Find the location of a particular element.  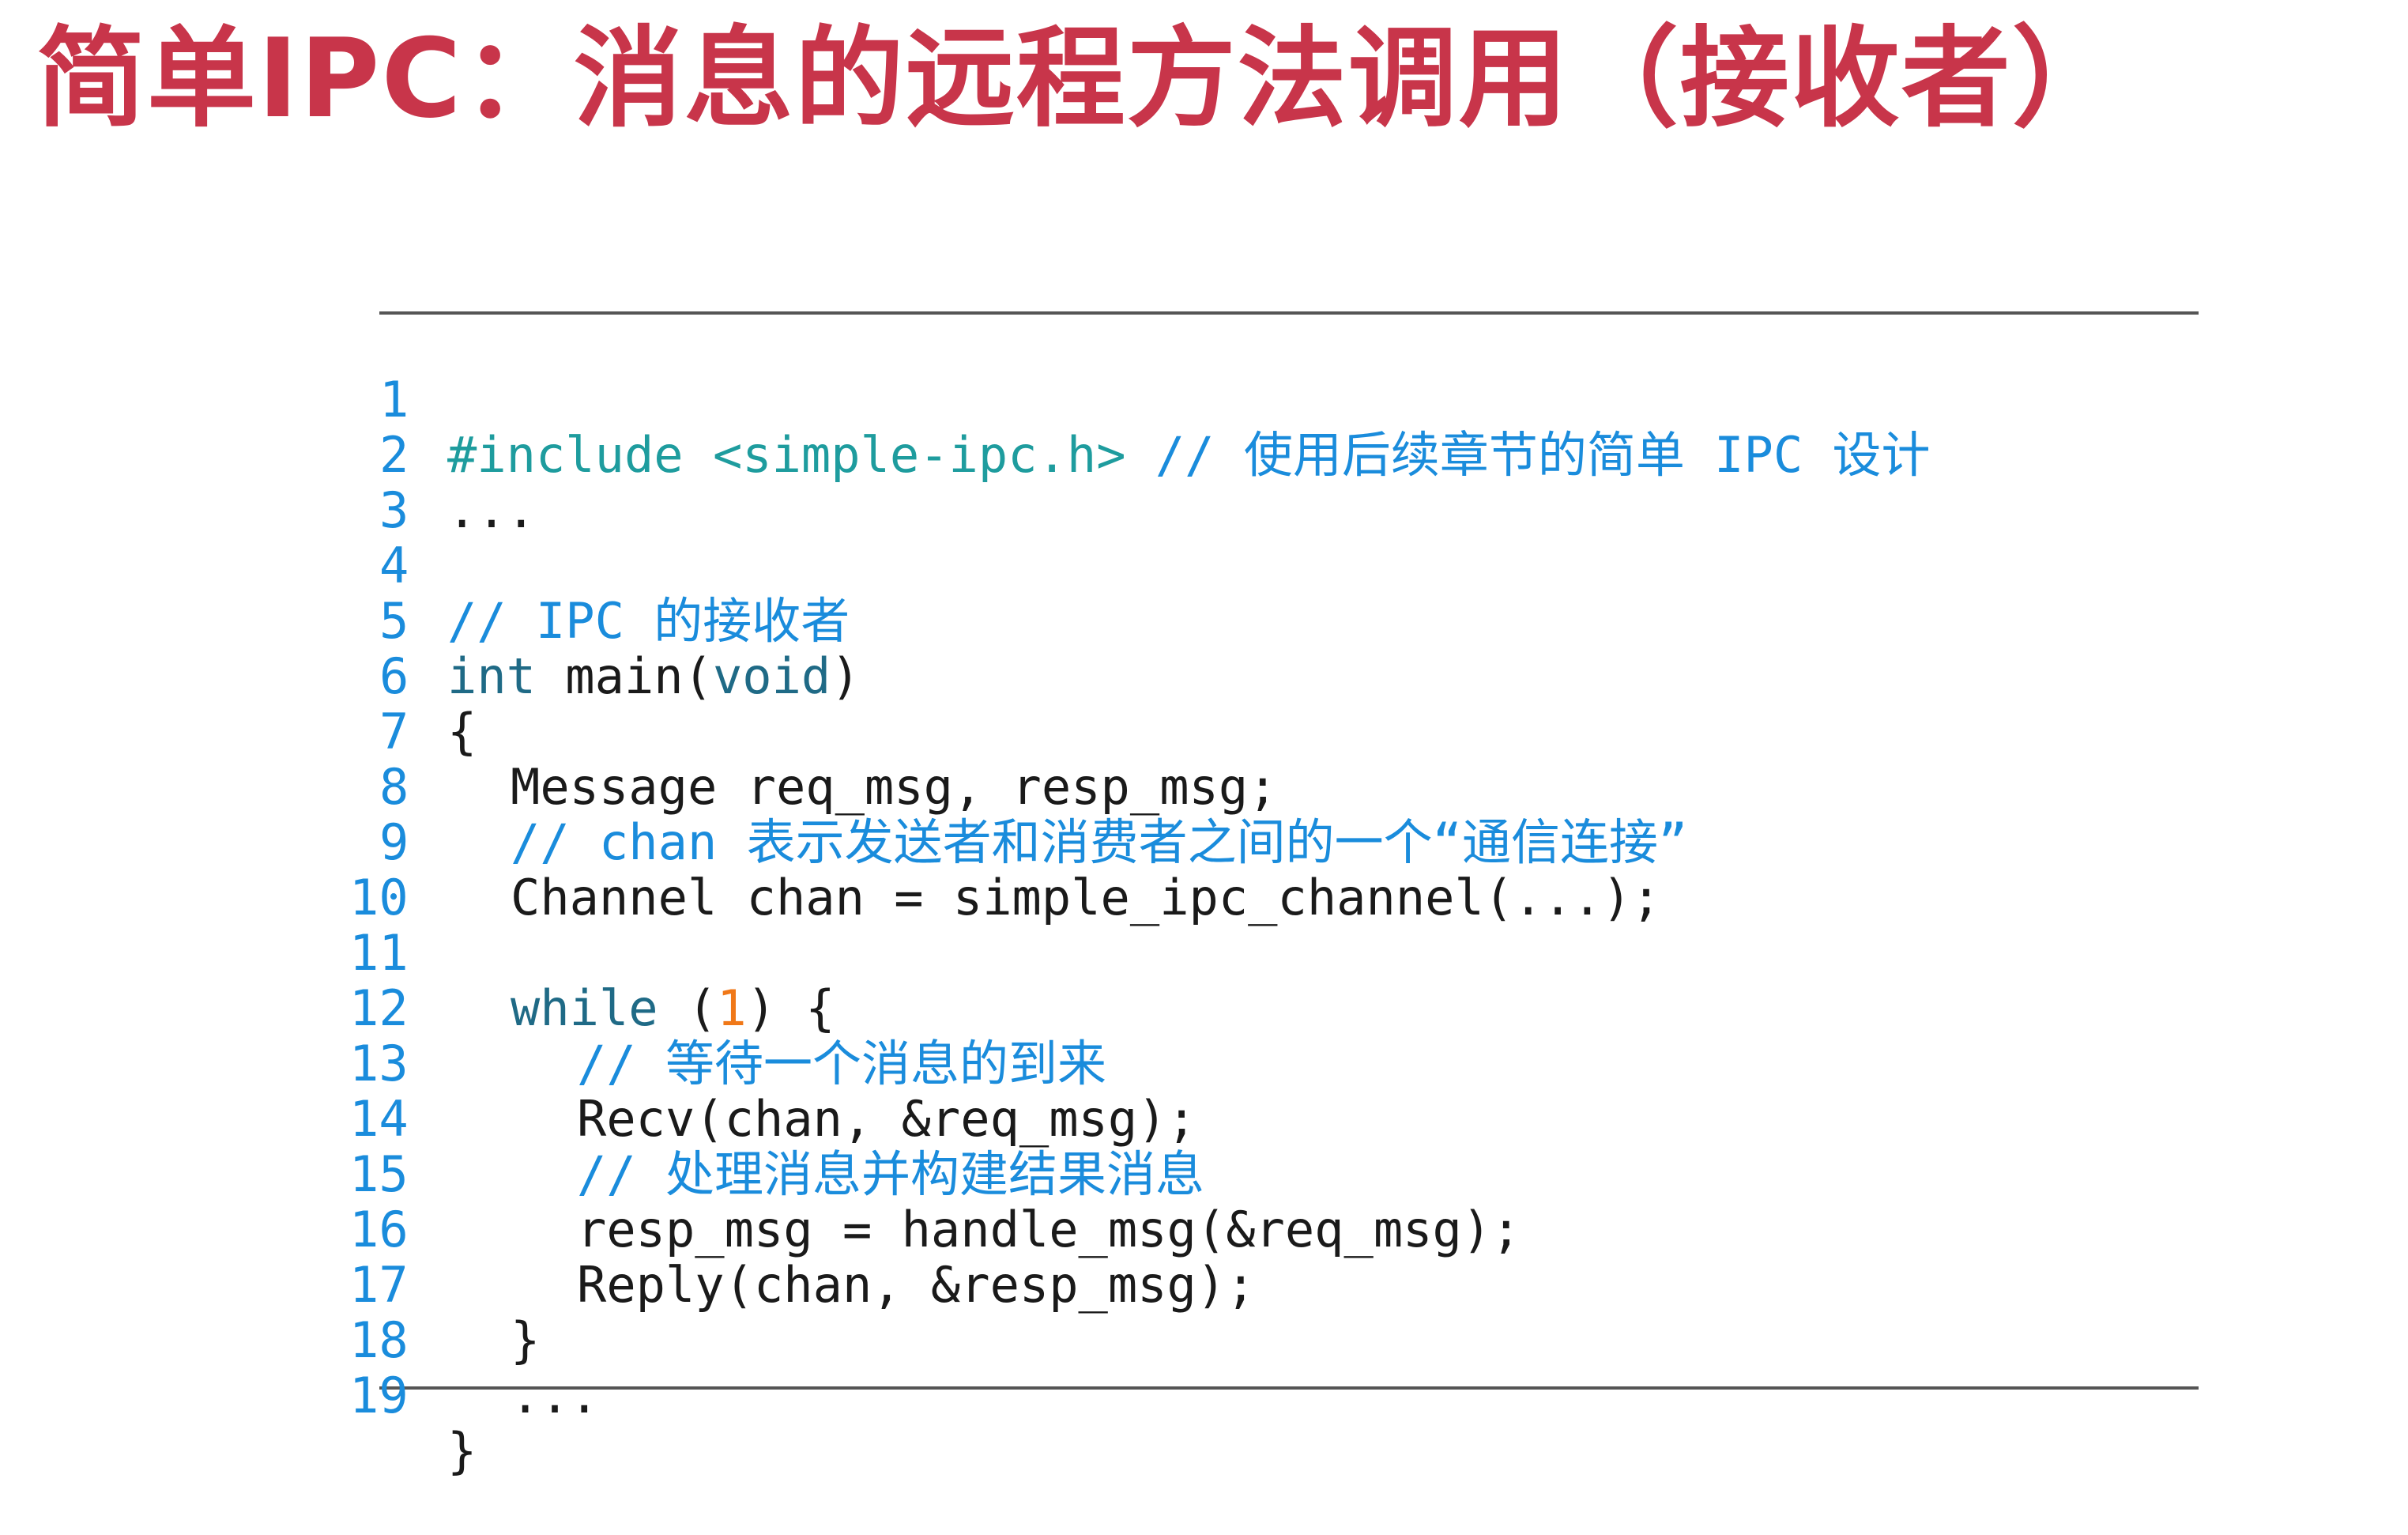

code-line: 11 while (1) { is located at coordinates (1274, 953).